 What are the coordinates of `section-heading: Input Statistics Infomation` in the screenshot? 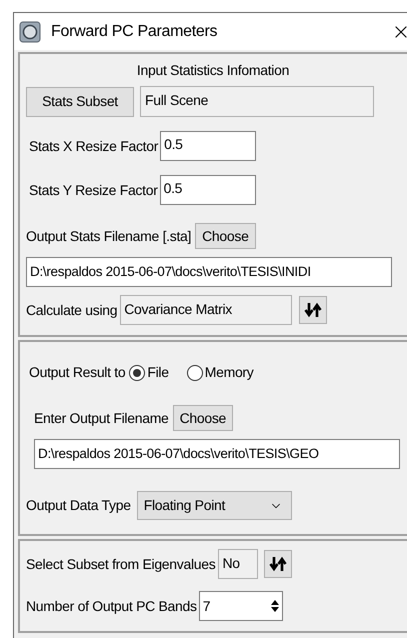 It's located at (213, 70).